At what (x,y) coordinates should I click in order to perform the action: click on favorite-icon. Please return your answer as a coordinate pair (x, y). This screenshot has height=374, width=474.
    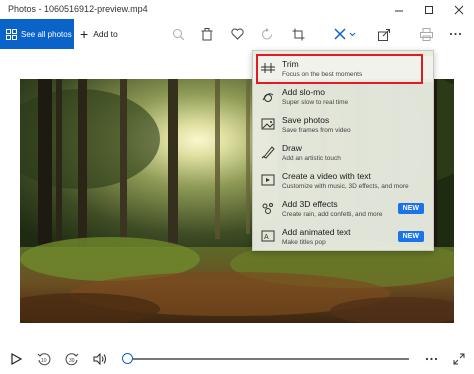
    Looking at the image, I should click on (237, 34).